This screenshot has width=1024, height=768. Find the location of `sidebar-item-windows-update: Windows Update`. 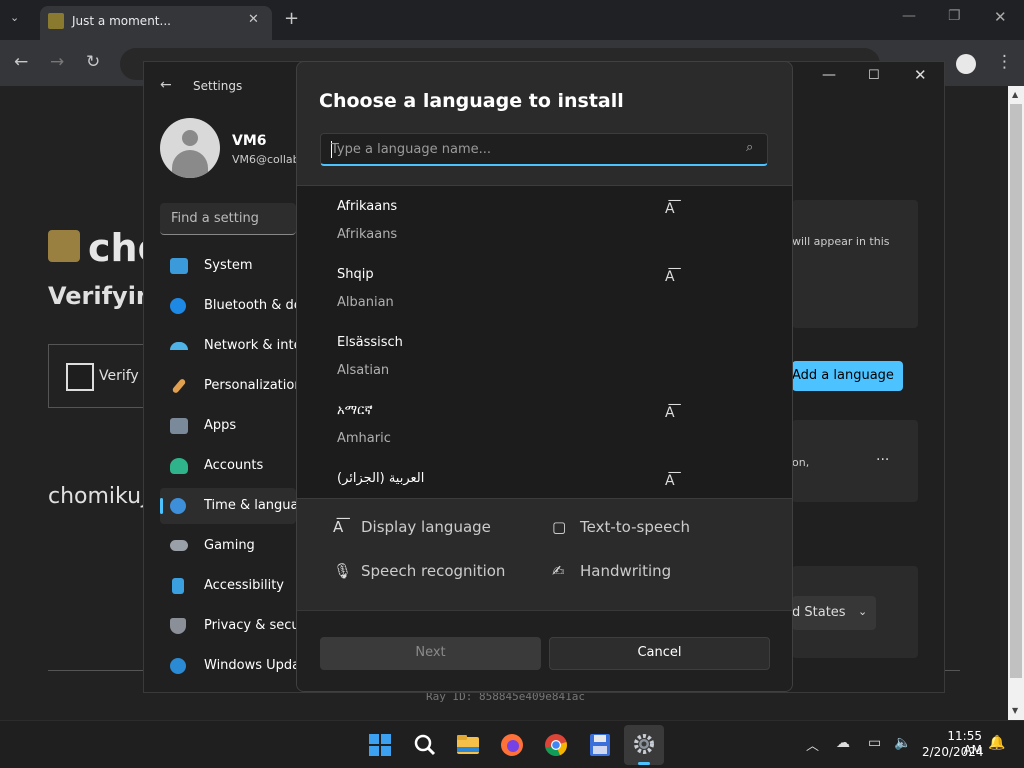

sidebar-item-windows-update: Windows Update is located at coordinates (228, 666).